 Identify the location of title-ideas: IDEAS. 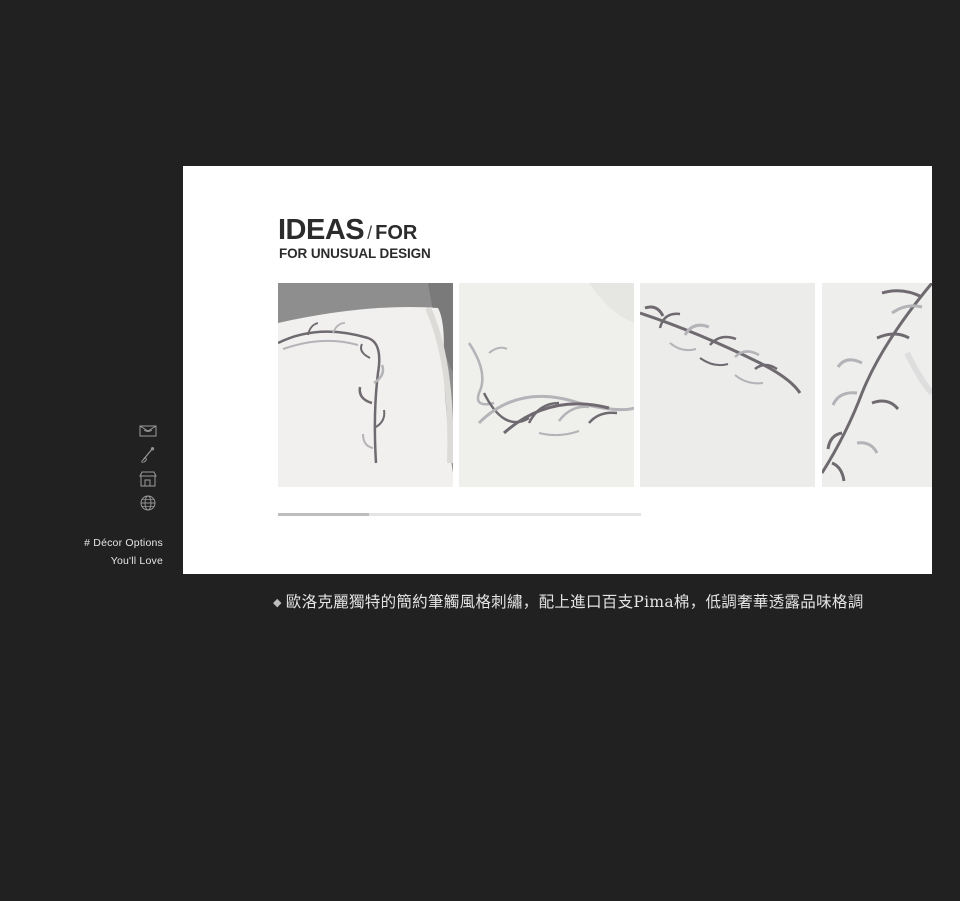
(321, 230).